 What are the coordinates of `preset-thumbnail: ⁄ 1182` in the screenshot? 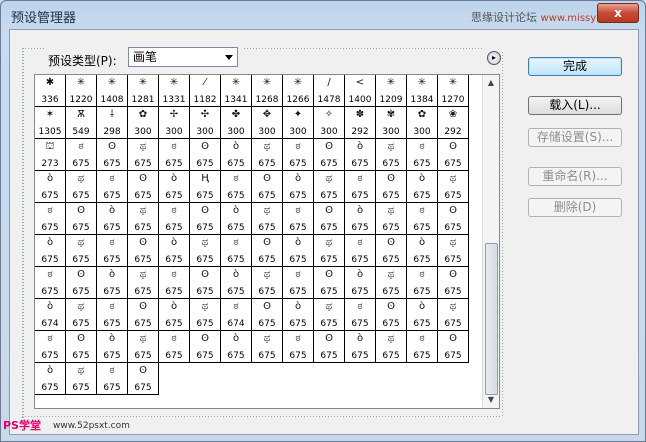 It's located at (205, 91).